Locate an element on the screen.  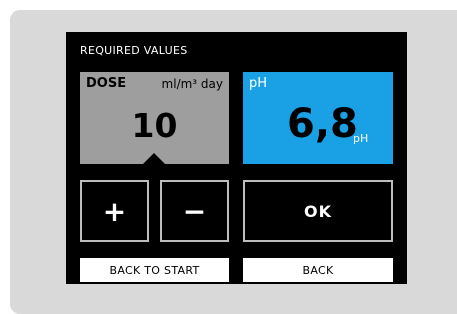
dose-value: 10 is located at coordinates (154, 125).